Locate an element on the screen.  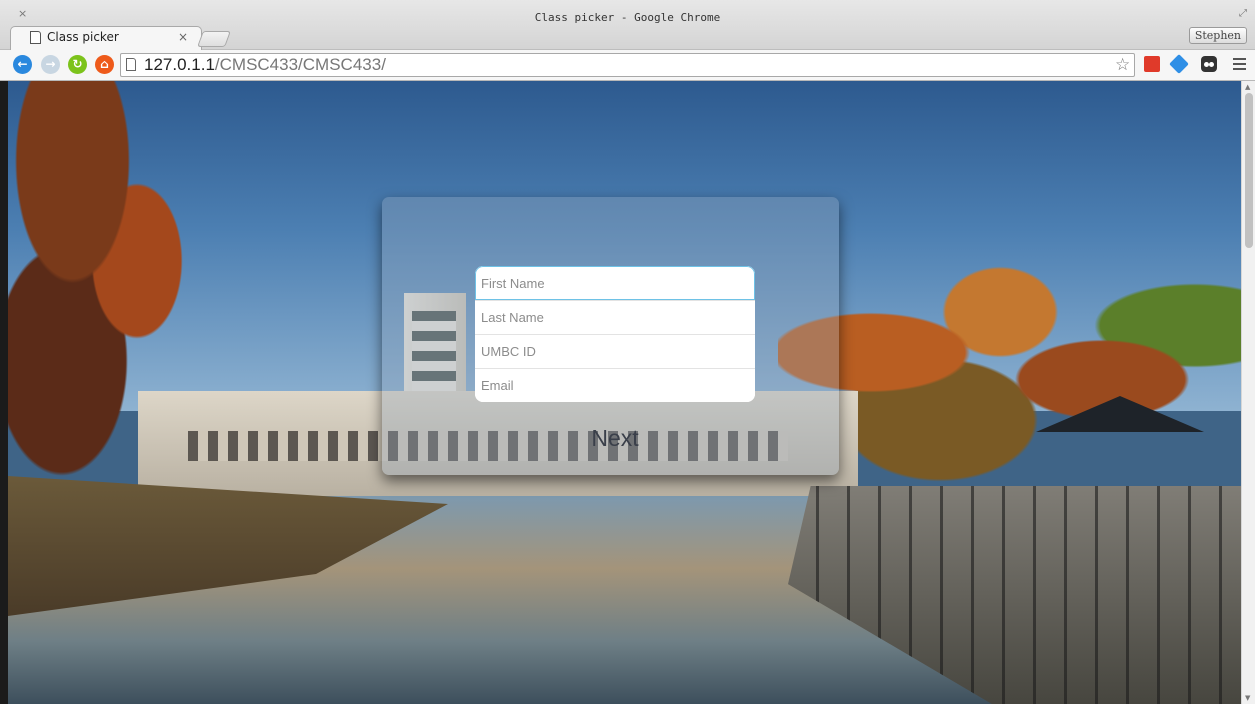
next-button: Next is located at coordinates (615, 438).